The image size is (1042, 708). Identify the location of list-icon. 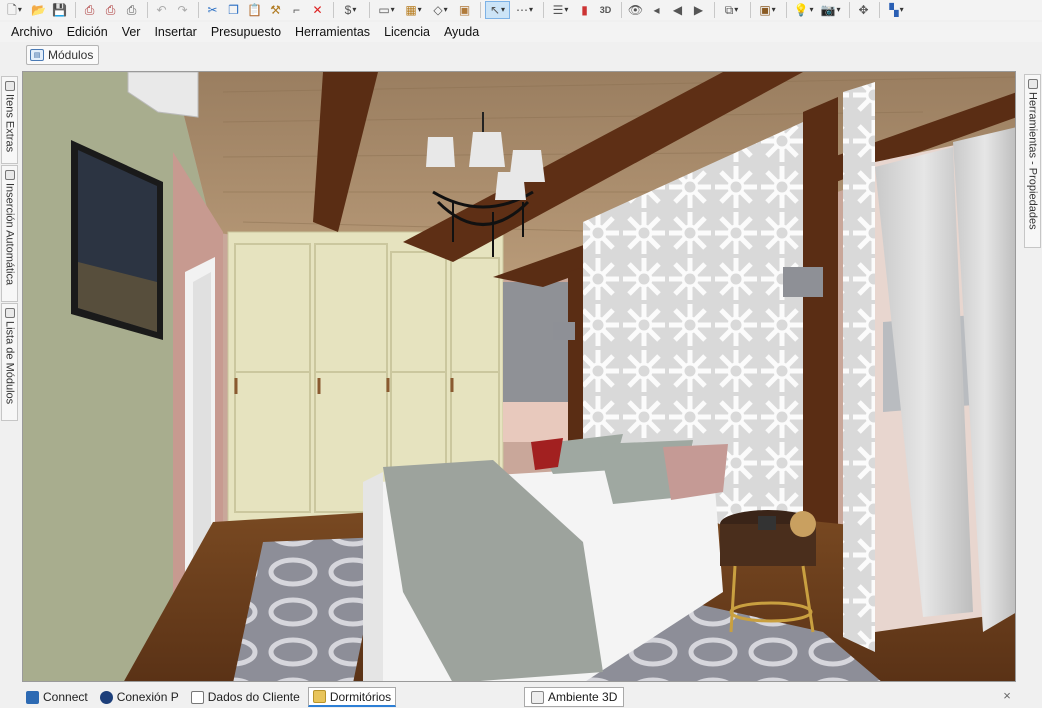
(9, 313).